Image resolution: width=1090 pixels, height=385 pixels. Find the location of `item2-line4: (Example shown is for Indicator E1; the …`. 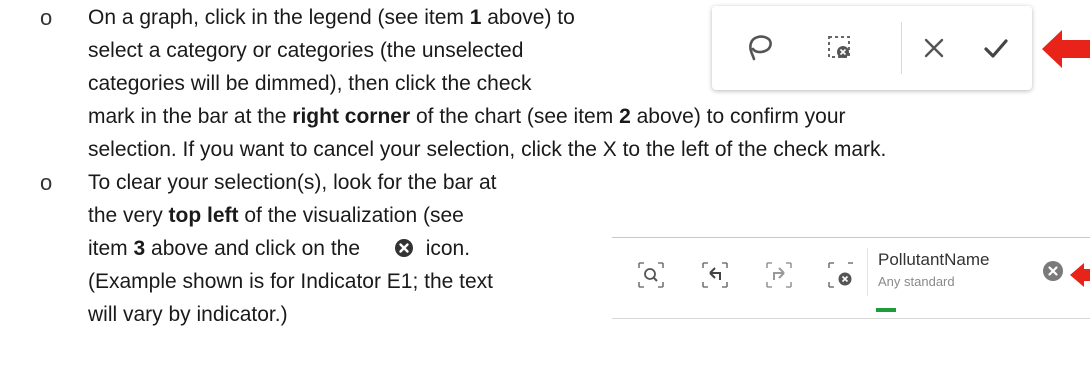

item2-line4: (Example shown is for Indicator E1; the … is located at coordinates (291, 281).